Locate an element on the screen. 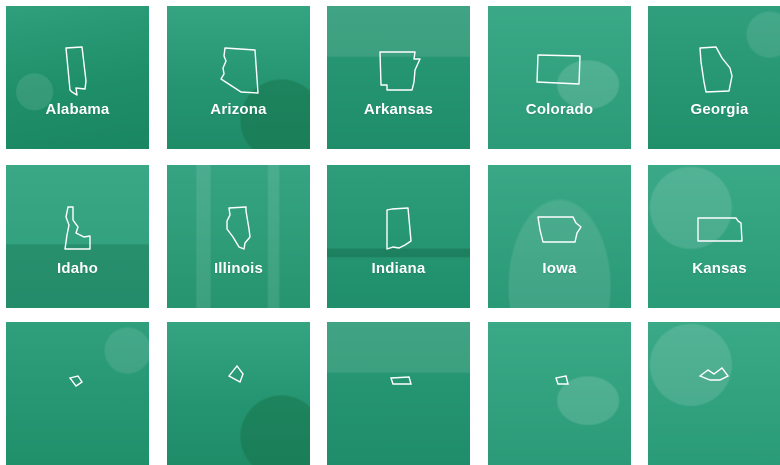 This screenshot has width=780, height=465. state-tile-georgia: Georgia is located at coordinates (714, 77).